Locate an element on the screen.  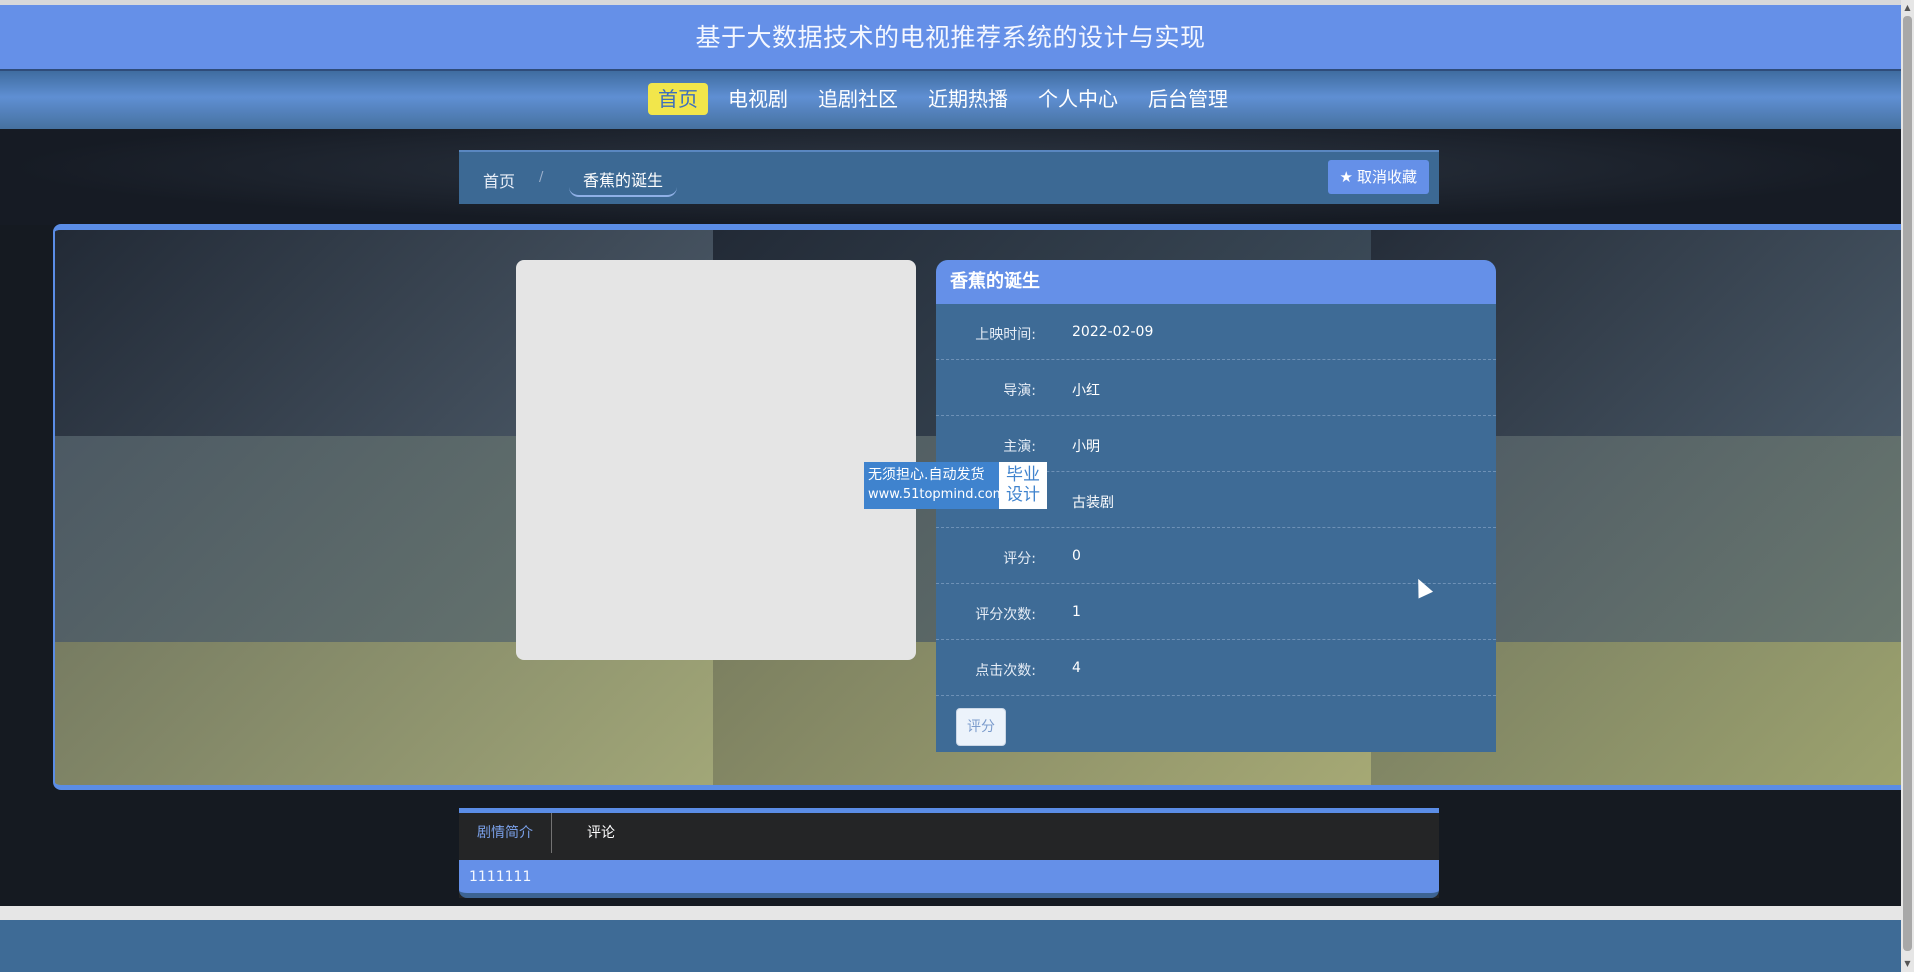
tab-comments: 评论 is located at coordinates (592, 833).